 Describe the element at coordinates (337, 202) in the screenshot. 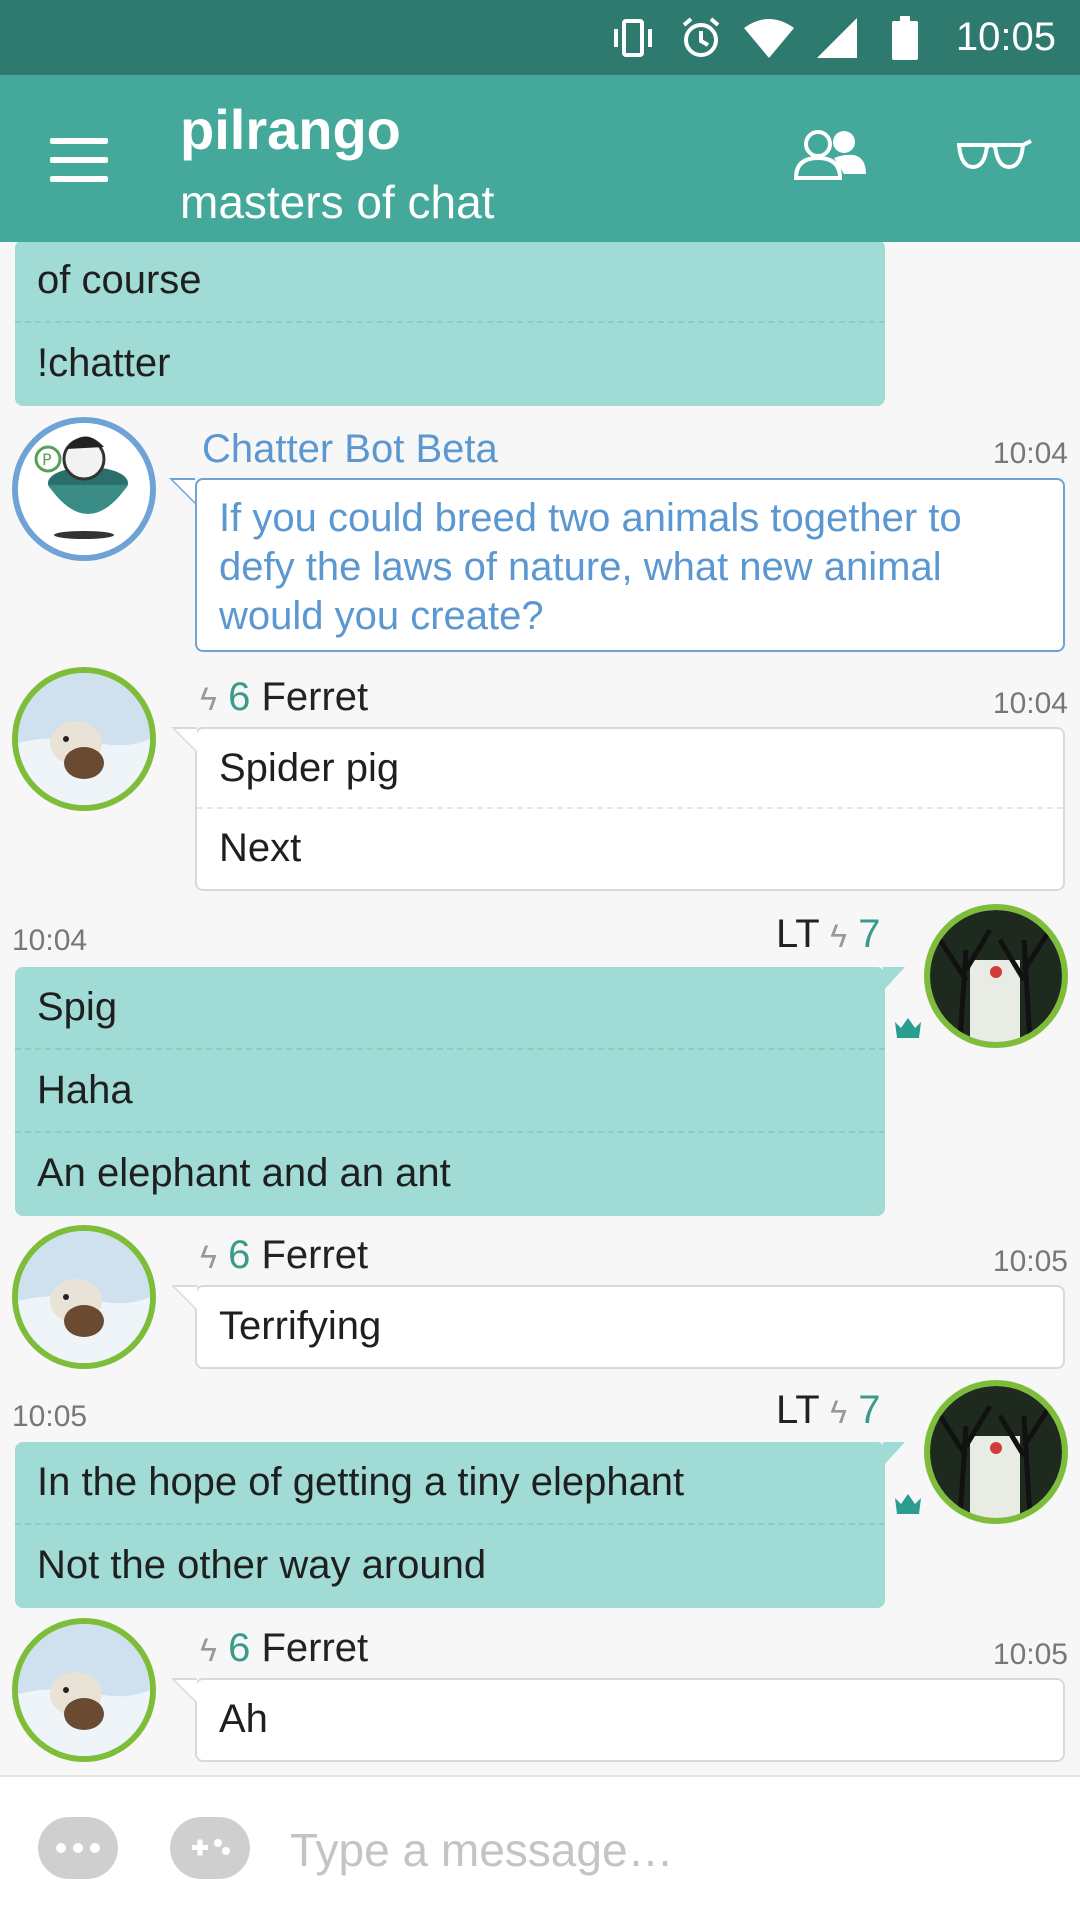

I see `room-subtitle: masters of chat` at that location.